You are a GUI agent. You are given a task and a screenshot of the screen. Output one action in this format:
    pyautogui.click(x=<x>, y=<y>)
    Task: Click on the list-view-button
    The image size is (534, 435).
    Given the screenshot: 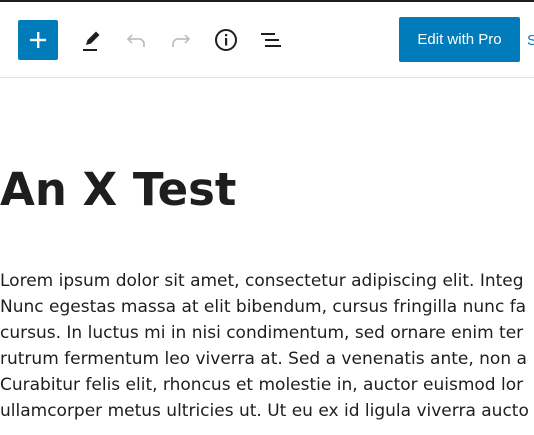 What is the action you would take?
    pyautogui.click(x=271, y=40)
    